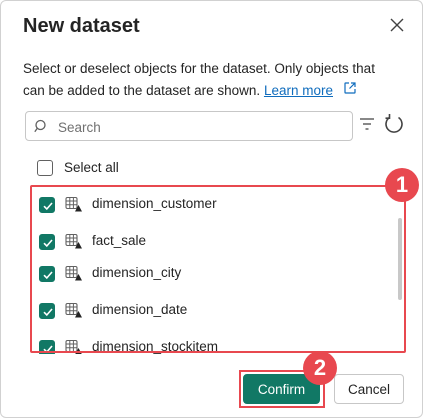 The image size is (425, 420). Describe the element at coordinates (200, 127) in the screenshot. I see `search-input` at that location.